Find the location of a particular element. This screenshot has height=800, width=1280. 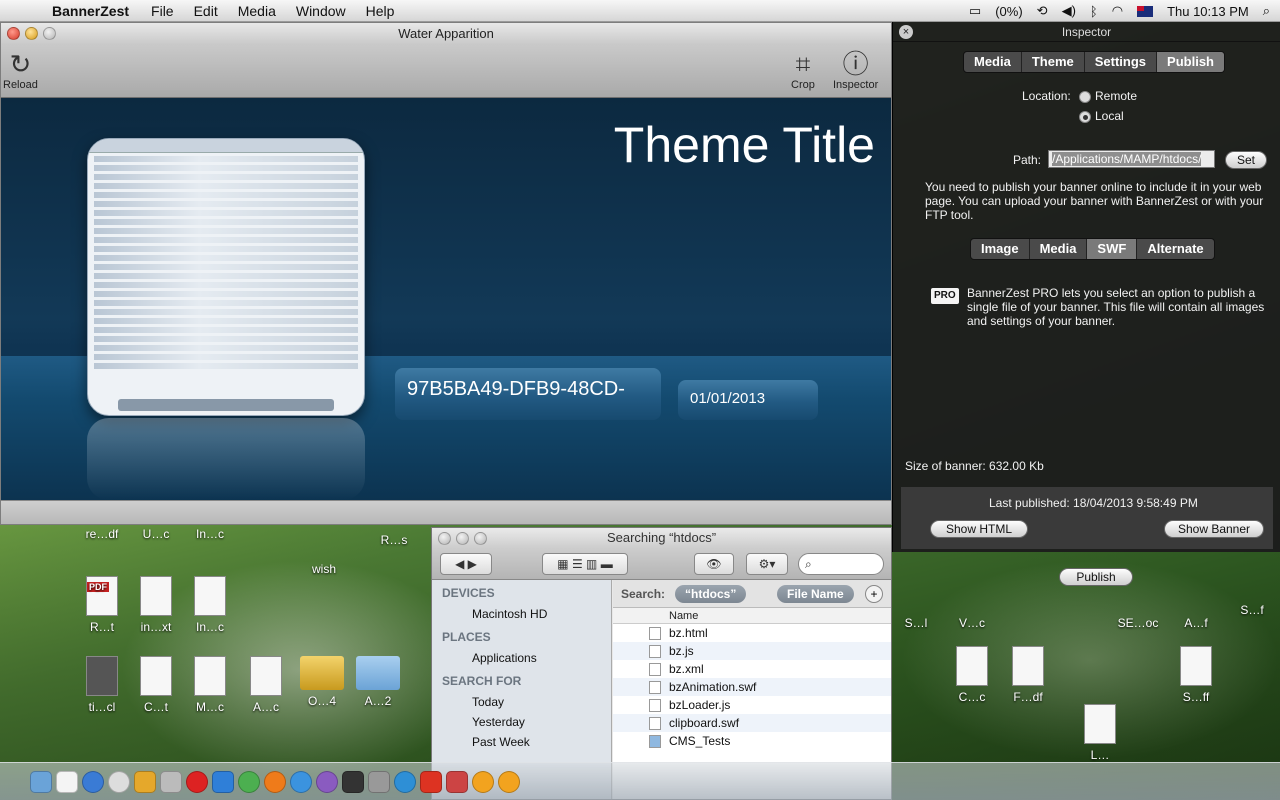

desktop-icon: U…c is located at coordinates (156, 534).